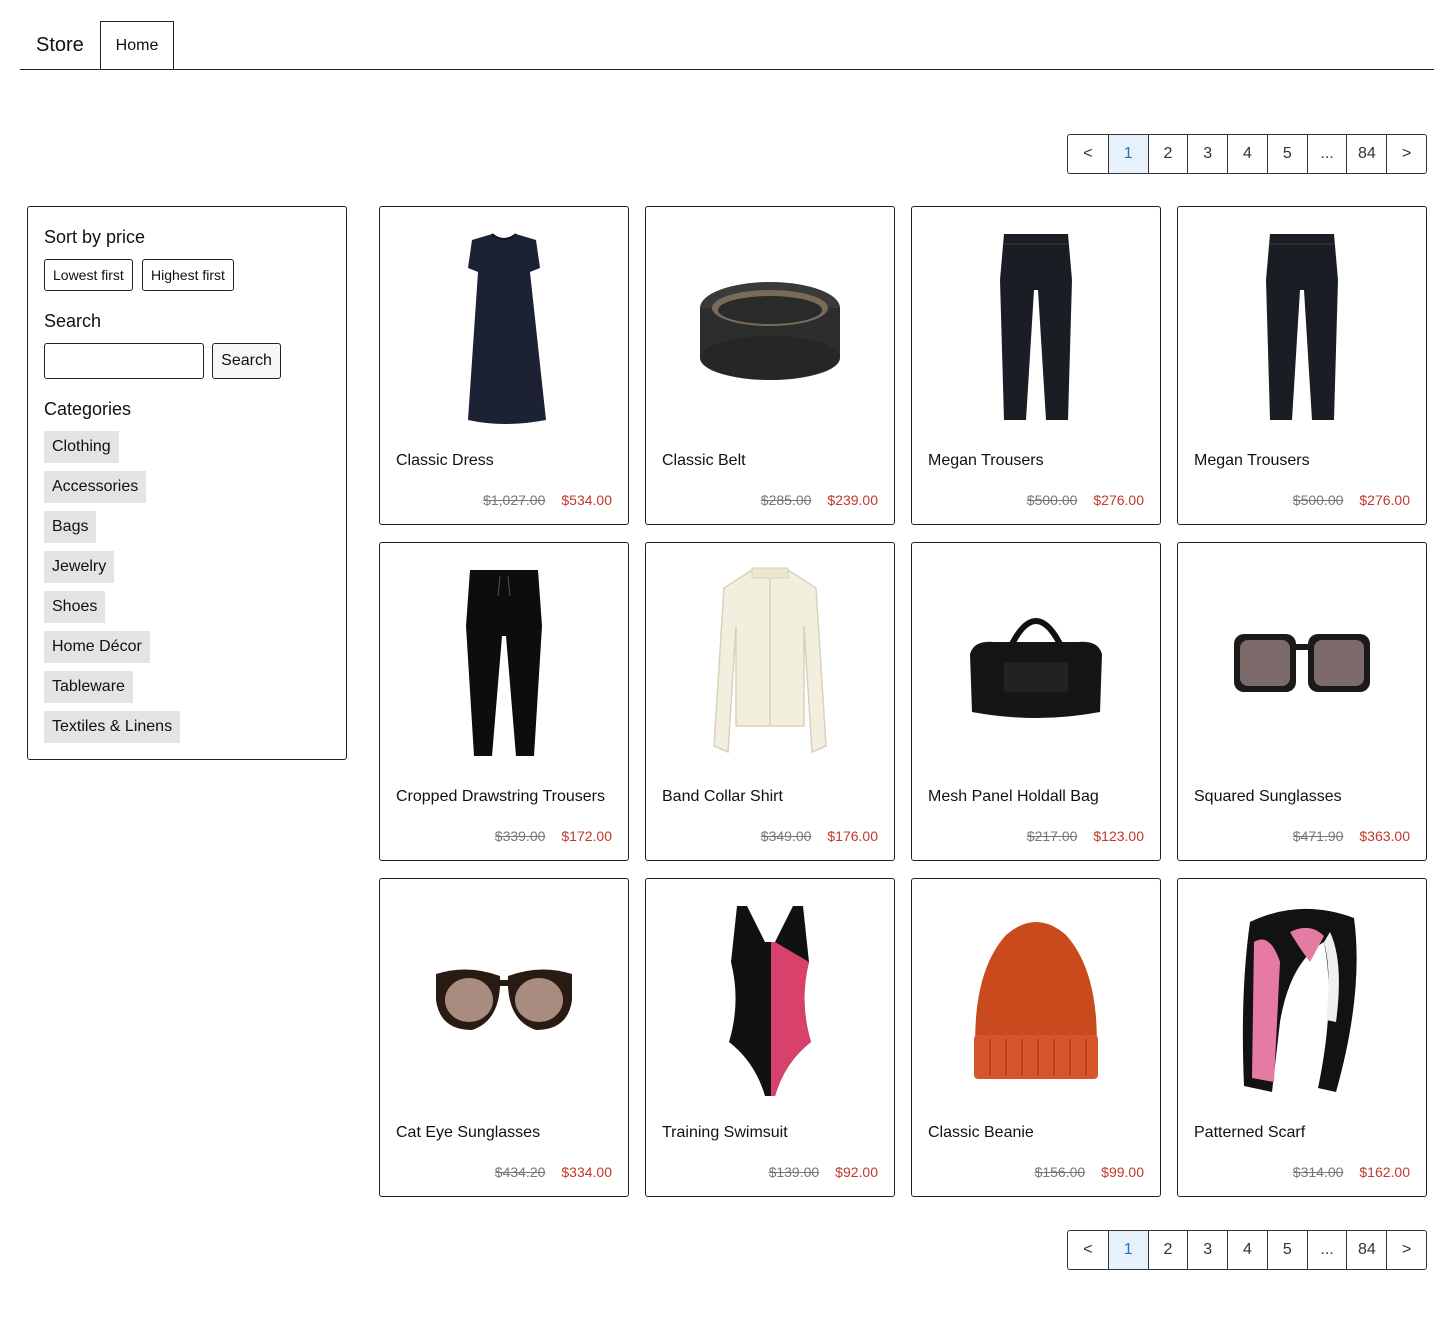  Describe the element at coordinates (73, 321) in the screenshot. I see `search-heading: Search` at that location.